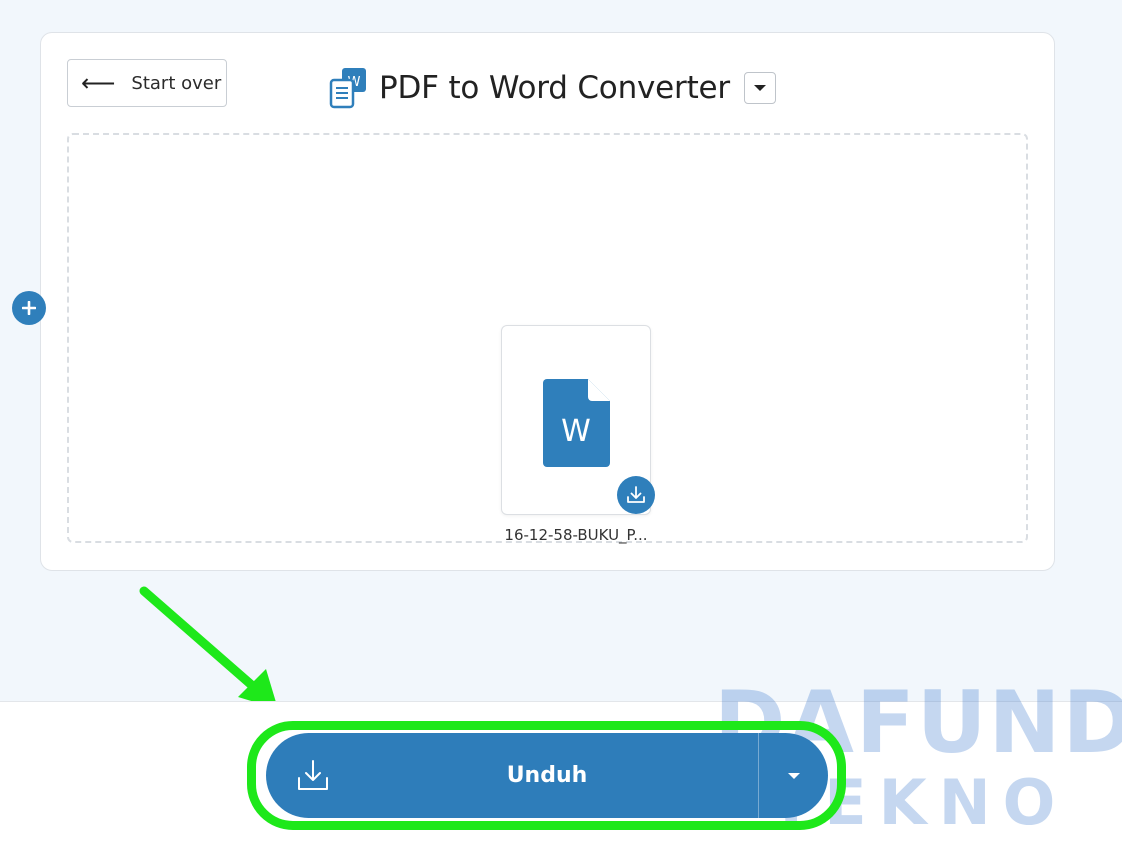  Describe the element at coordinates (348, 88) in the screenshot. I see `word-app-icon: W` at that location.